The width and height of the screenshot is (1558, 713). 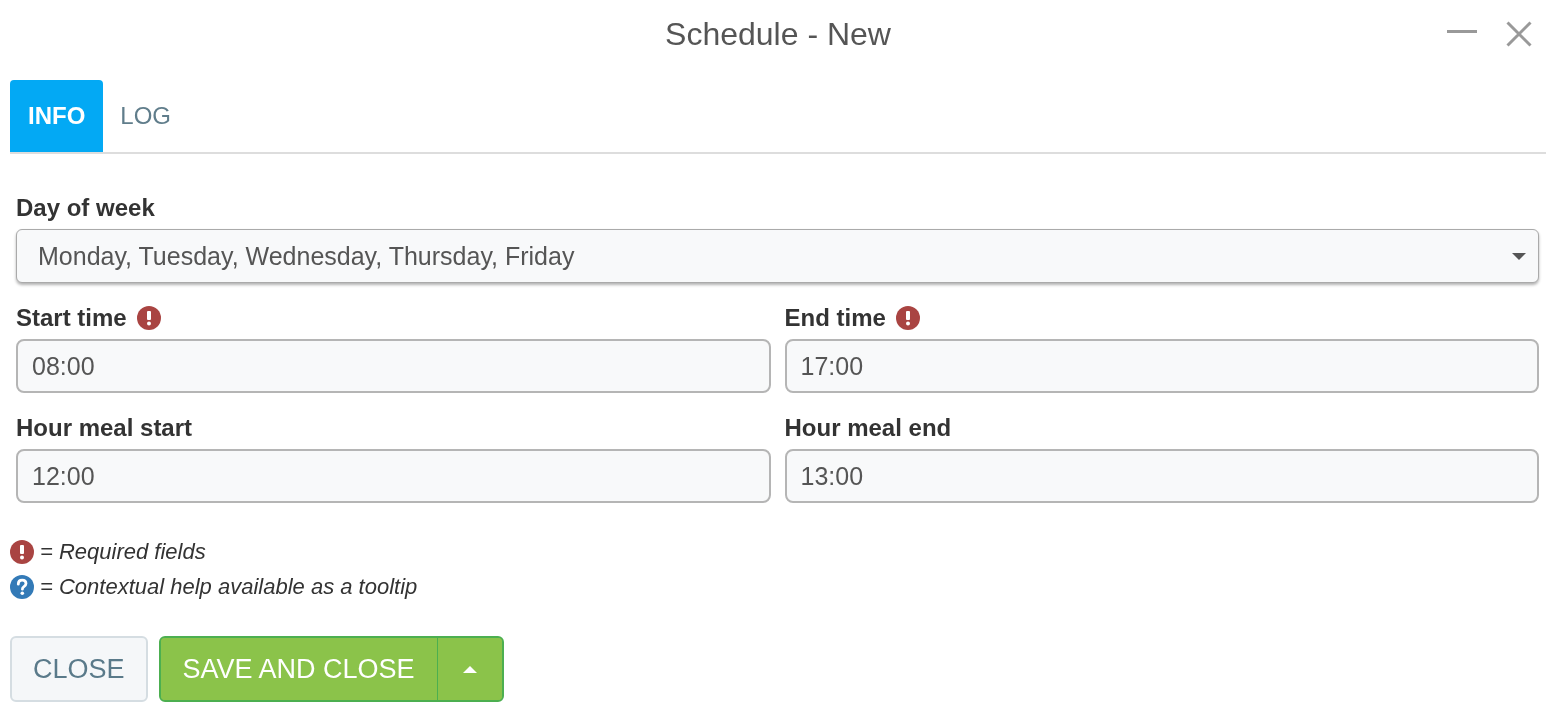 What do you see at coordinates (1161, 476) in the screenshot?
I see `input-field: 13:00` at bounding box center [1161, 476].